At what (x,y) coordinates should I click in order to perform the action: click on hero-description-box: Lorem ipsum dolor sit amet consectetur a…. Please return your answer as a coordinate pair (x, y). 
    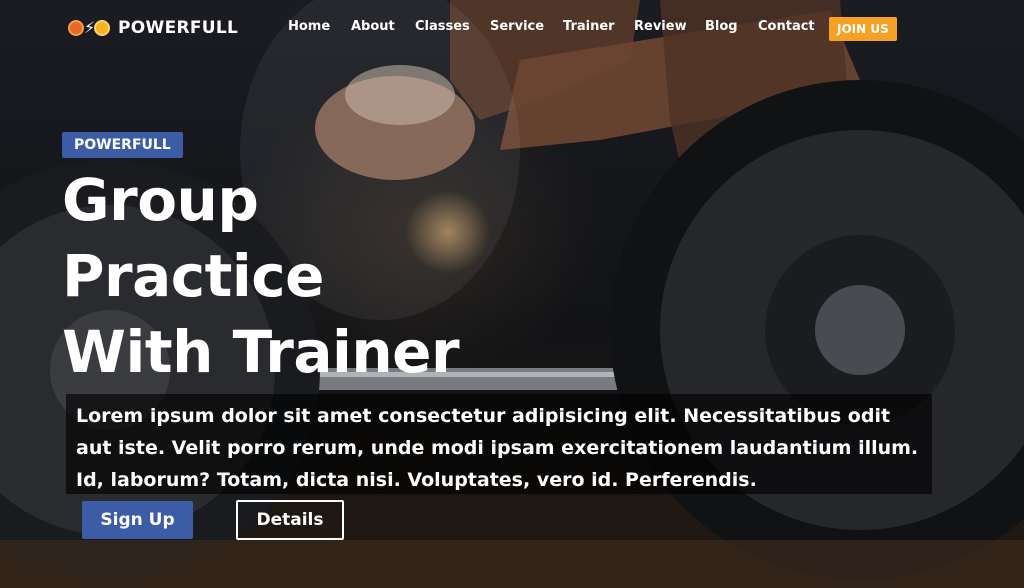
    Looking at the image, I should click on (499, 444).